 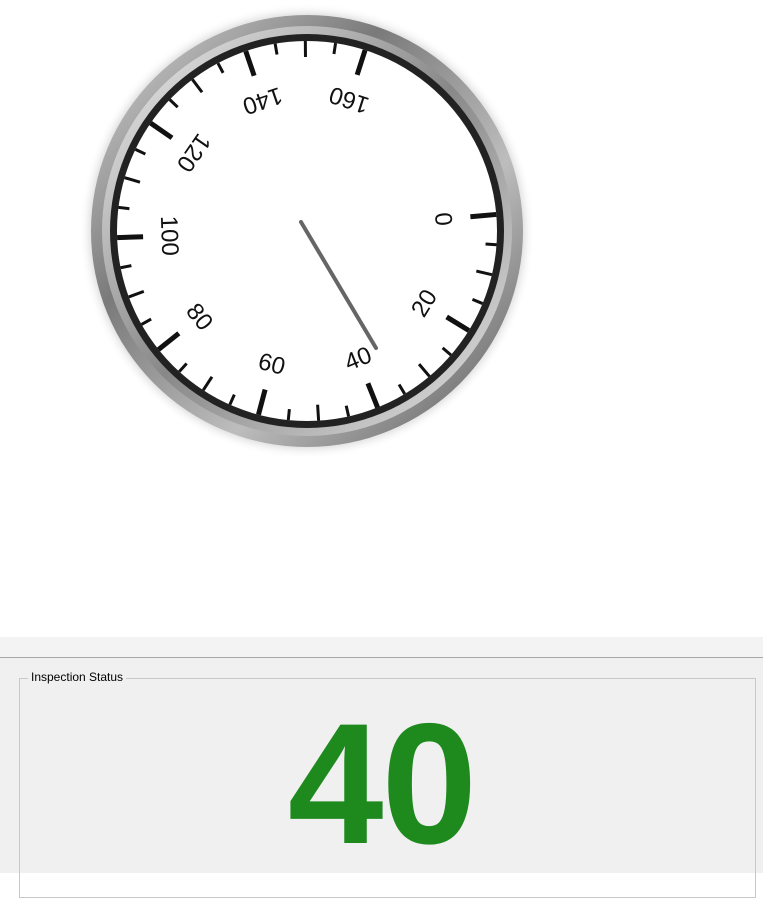 I want to click on status-legend: Inspection Status, so click(x=77, y=677).